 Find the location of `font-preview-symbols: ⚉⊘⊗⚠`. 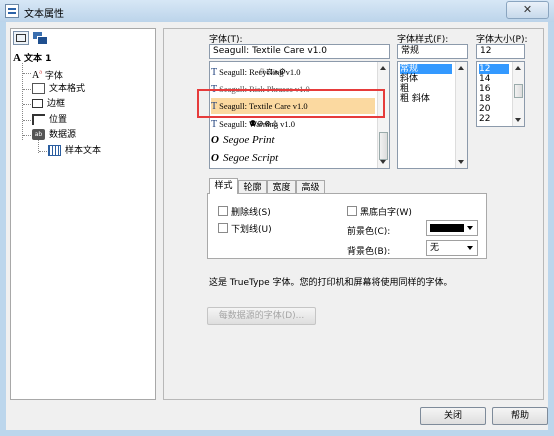

font-preview-symbols: ⚉⊘⊗⚠ is located at coordinates (264, 123).